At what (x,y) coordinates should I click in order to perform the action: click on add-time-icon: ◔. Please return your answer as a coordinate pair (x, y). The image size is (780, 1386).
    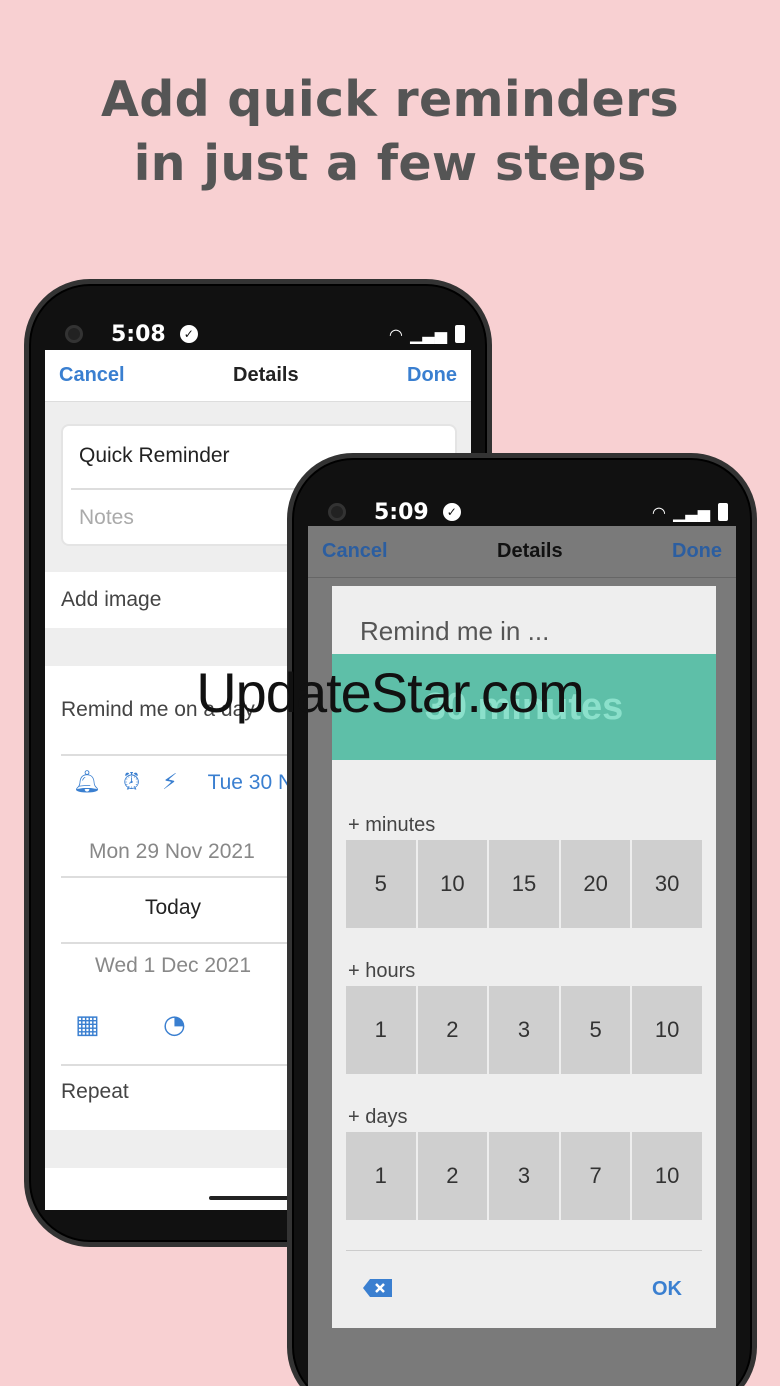
    Looking at the image, I should click on (174, 1025).